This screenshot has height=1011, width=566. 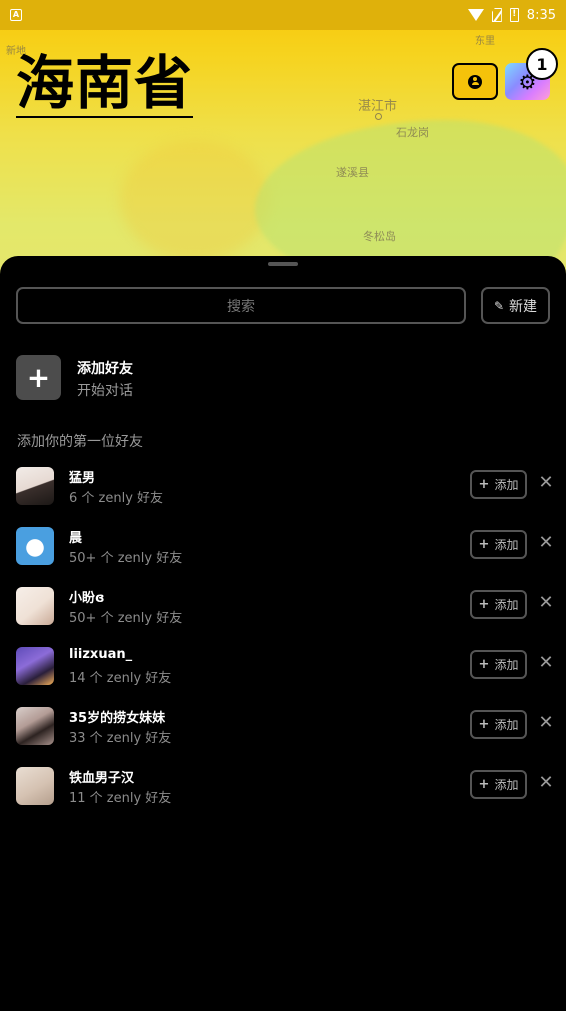 What do you see at coordinates (105, 83) in the screenshot?
I see `region-title: 海南省` at bounding box center [105, 83].